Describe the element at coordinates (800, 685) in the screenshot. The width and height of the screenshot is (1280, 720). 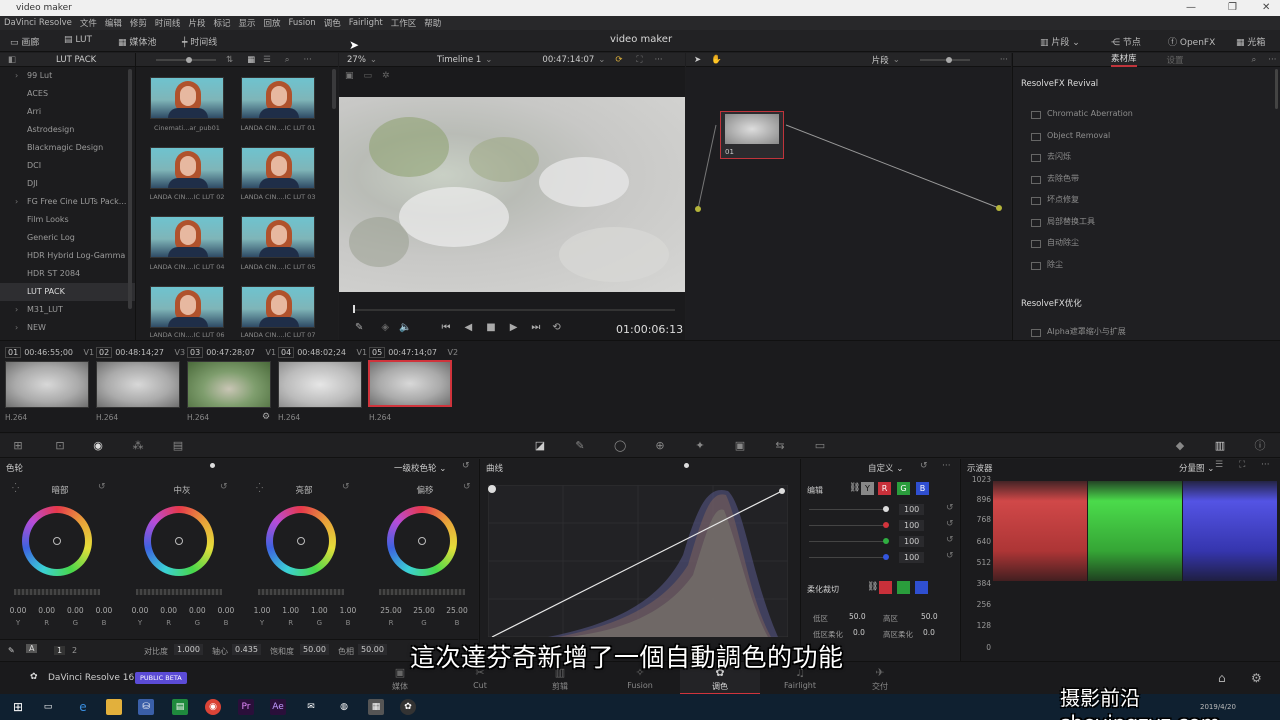
I see `tab-fairlight: Fairlight` at that location.